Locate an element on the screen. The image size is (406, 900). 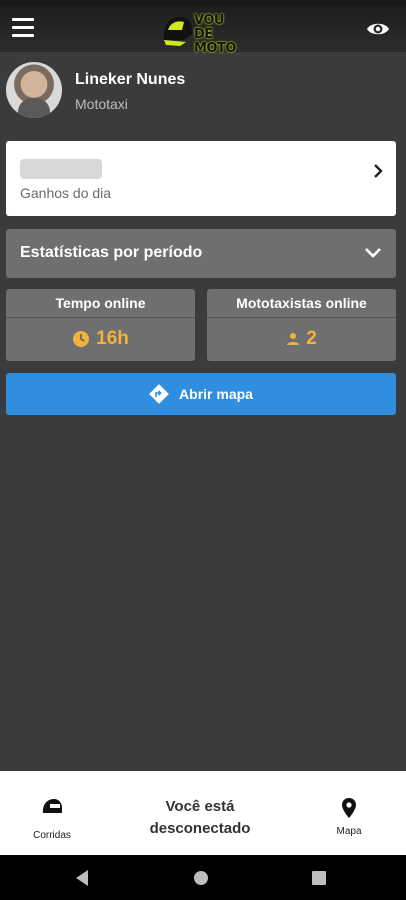
open-map-label: Abrir mapa is located at coordinates (216, 394).